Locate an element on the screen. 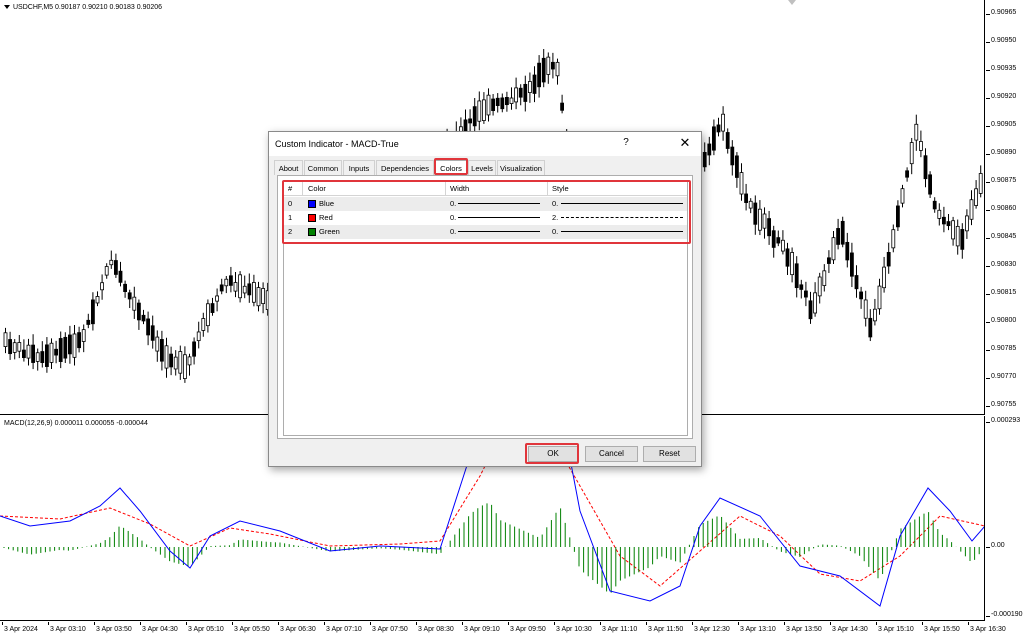 The image size is (1024, 639). macd-axis-label: -0.000190 is located at coordinates (1007, 614).